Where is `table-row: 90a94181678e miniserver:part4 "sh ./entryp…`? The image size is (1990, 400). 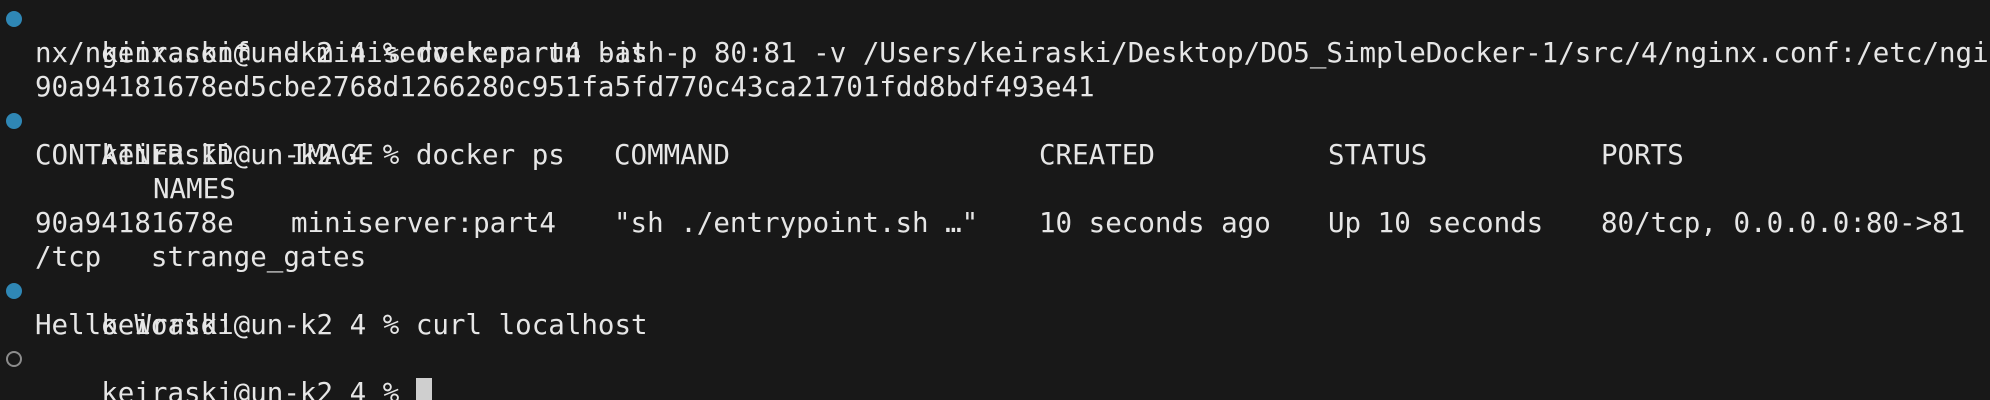 table-row: 90a94181678e miniserver:part4 "sh ./entryp… is located at coordinates (995, 223).